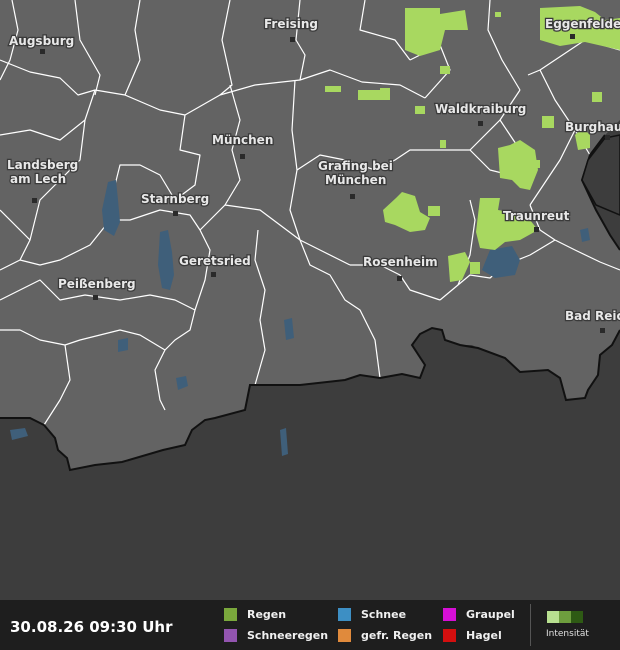  What do you see at coordinates (230, 614) in the screenshot?
I see `swatch-regen` at bounding box center [230, 614].